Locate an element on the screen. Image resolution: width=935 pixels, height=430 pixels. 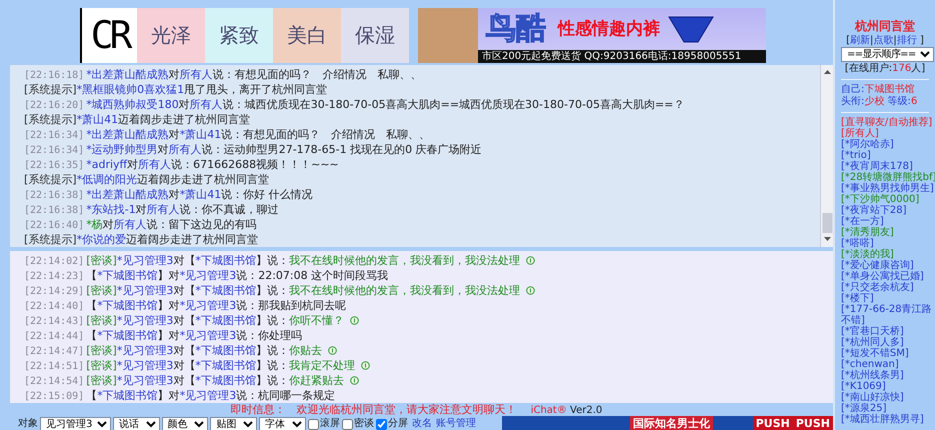
menu-links: [刷新|点歌|排行 ] is located at coordinates (885, 40).